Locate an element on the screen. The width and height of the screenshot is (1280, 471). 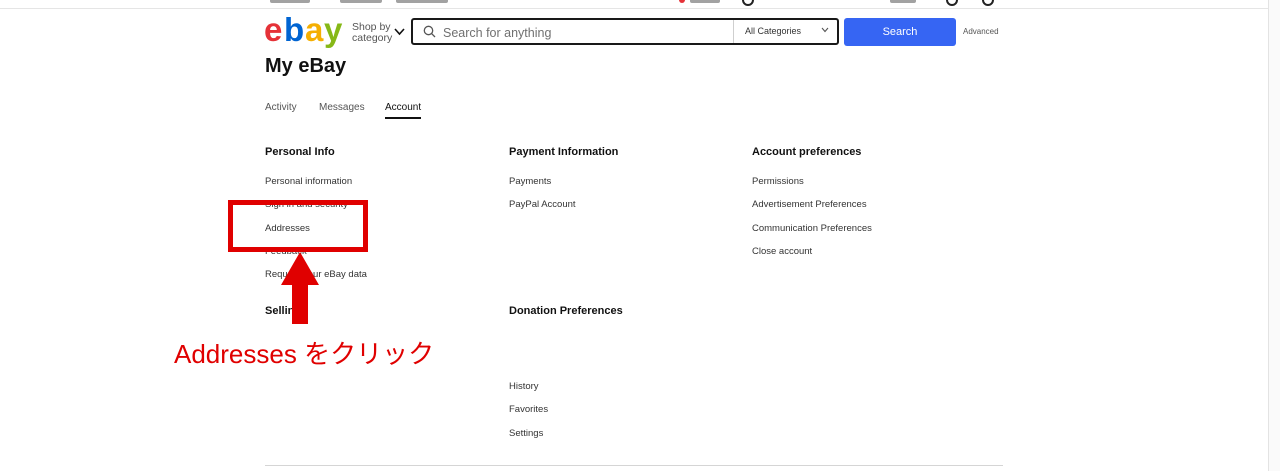
donation-preferences-heading: Donation Preferences is located at coordinates (566, 311).